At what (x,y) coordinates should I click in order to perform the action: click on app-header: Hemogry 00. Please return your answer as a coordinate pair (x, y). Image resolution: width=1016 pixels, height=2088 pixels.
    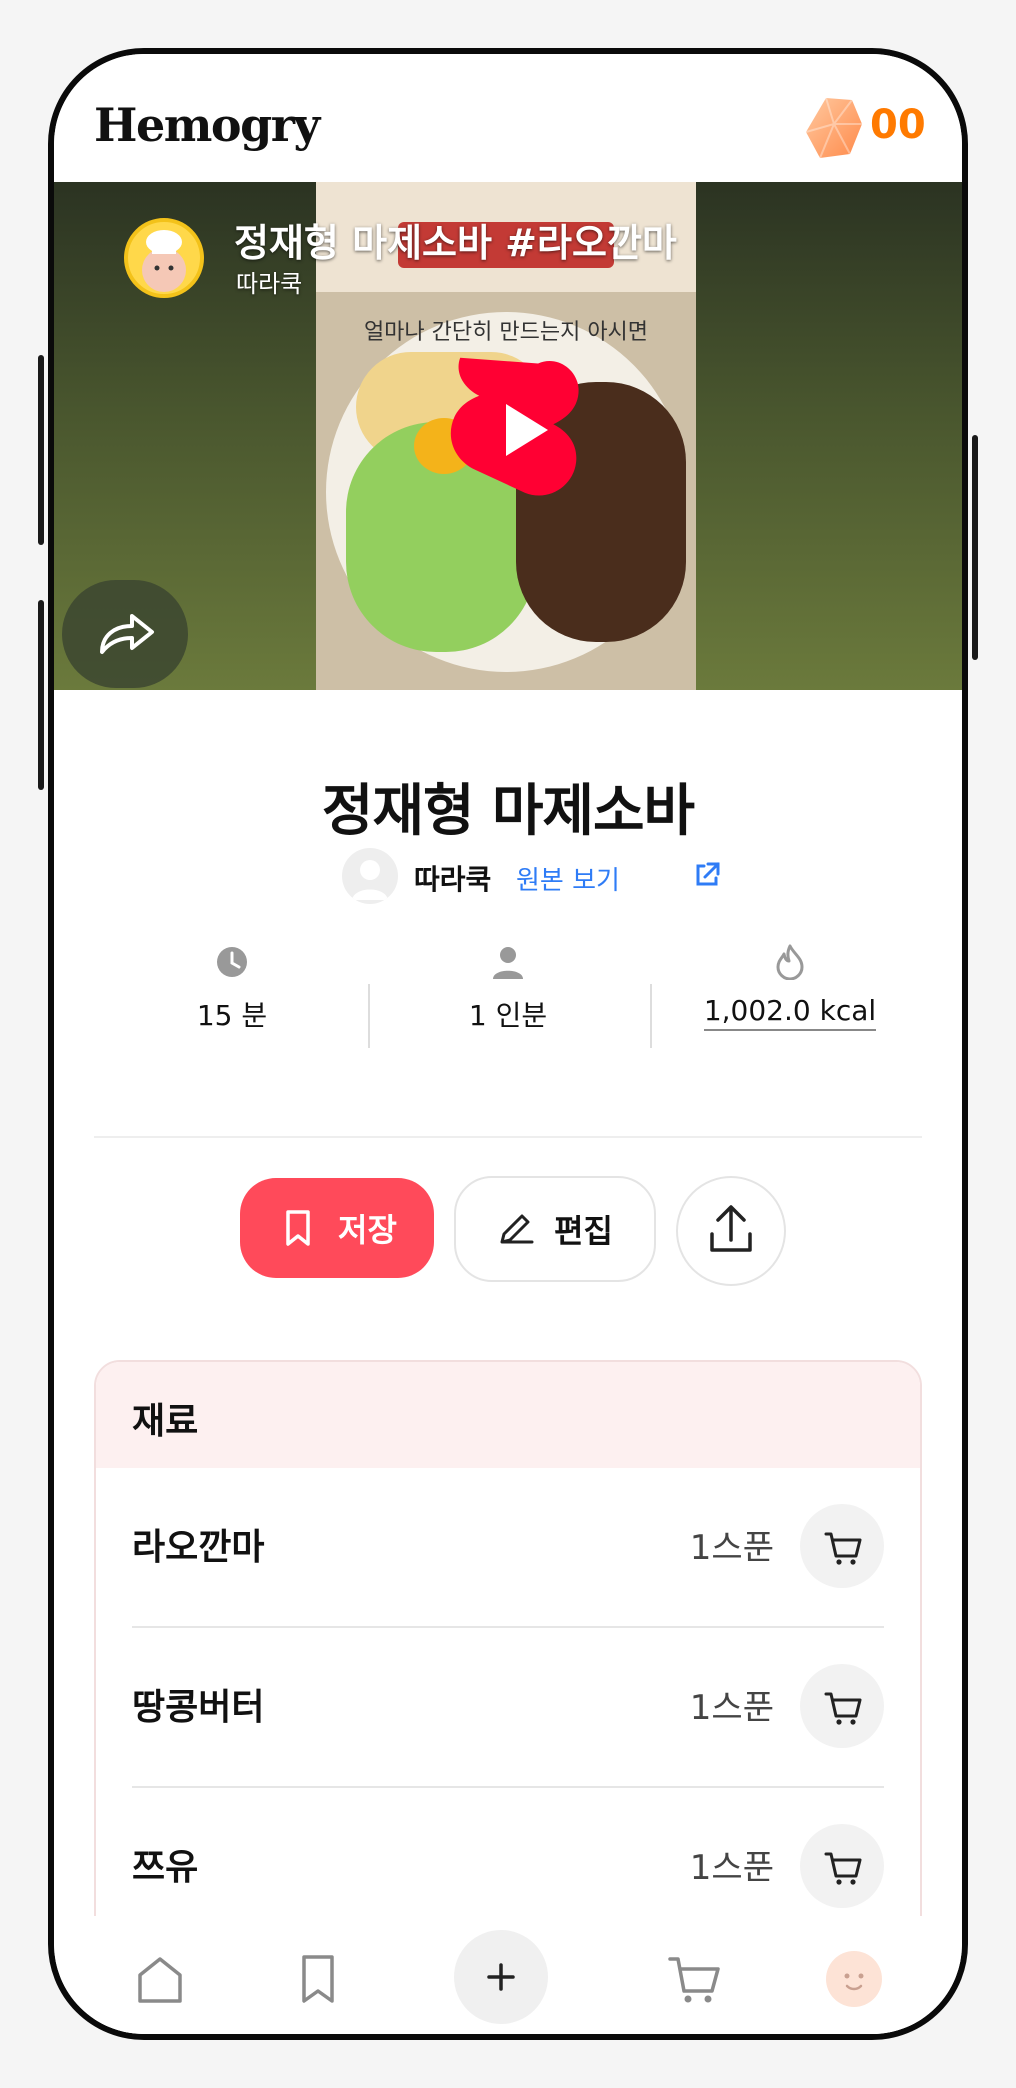
    Looking at the image, I should click on (508, 118).